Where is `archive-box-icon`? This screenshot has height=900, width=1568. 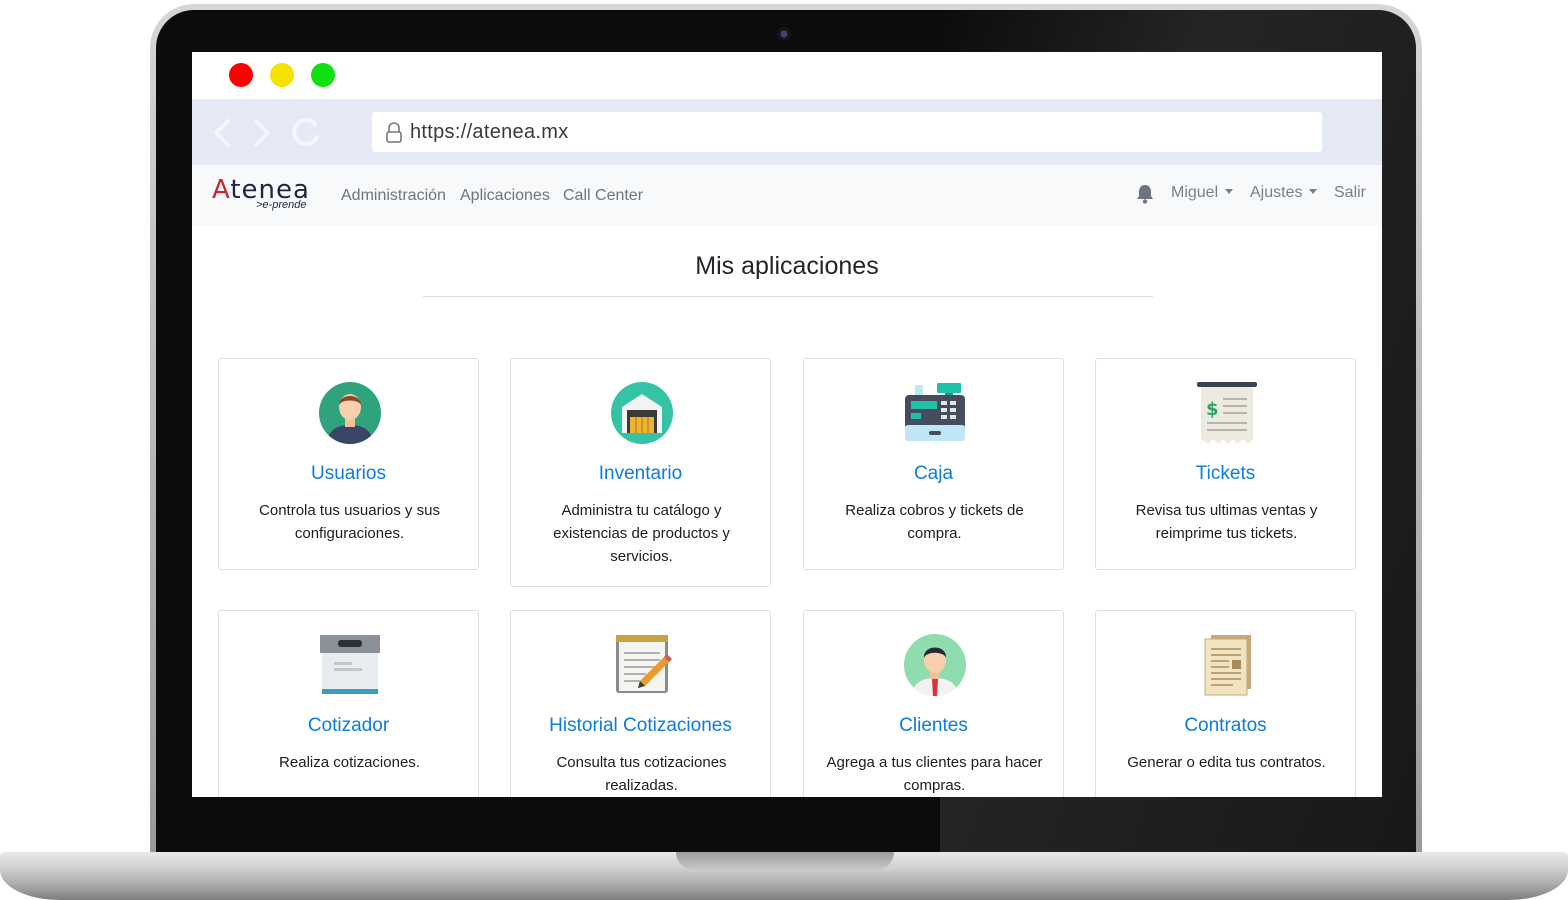 archive-box-icon is located at coordinates (350, 665).